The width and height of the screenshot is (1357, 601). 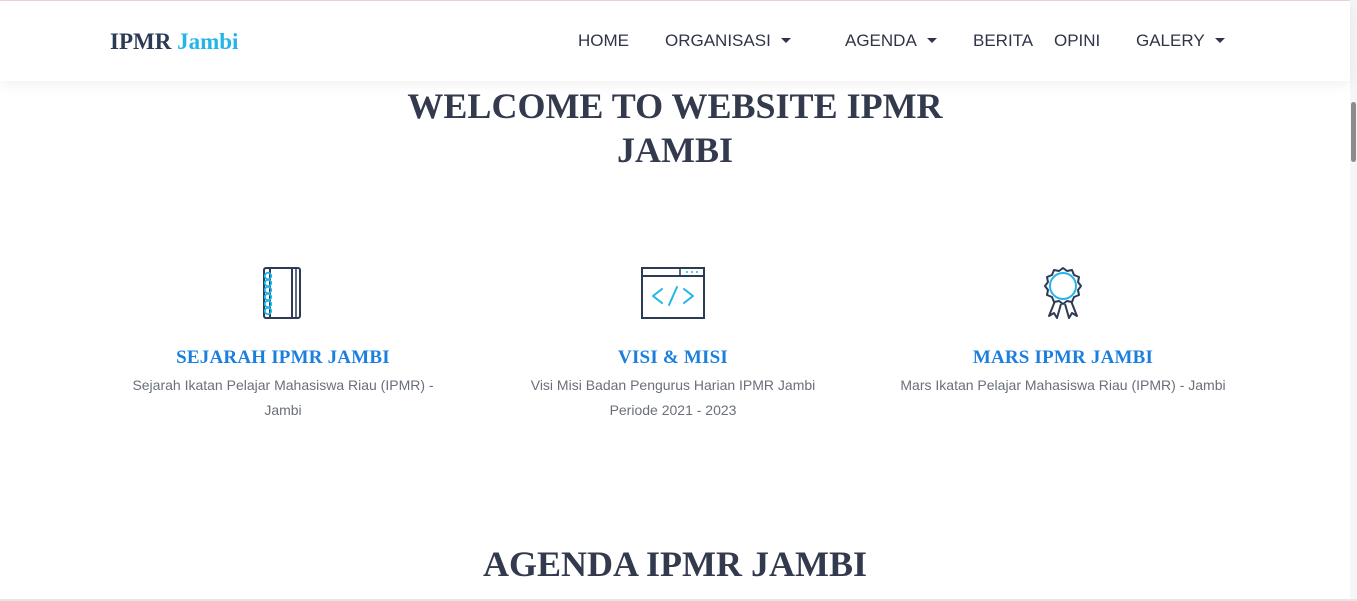 What do you see at coordinates (675, 150) in the screenshot?
I see `hero-title-line2: JAMBI` at bounding box center [675, 150].